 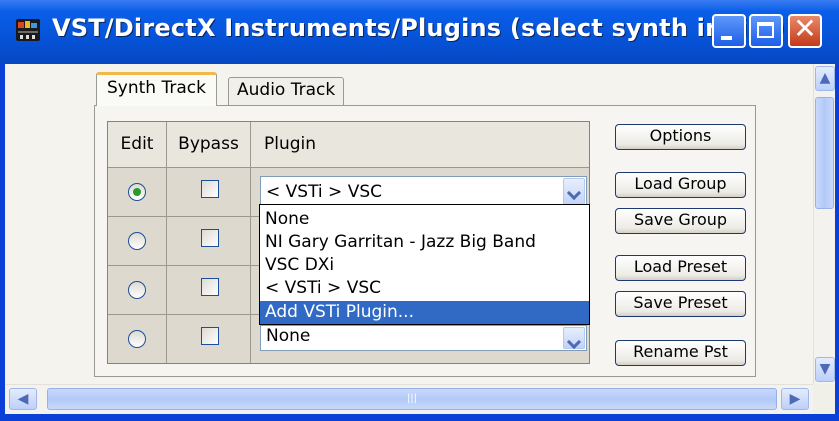 I want to click on resize-grip-icon, so click(x=824, y=399).